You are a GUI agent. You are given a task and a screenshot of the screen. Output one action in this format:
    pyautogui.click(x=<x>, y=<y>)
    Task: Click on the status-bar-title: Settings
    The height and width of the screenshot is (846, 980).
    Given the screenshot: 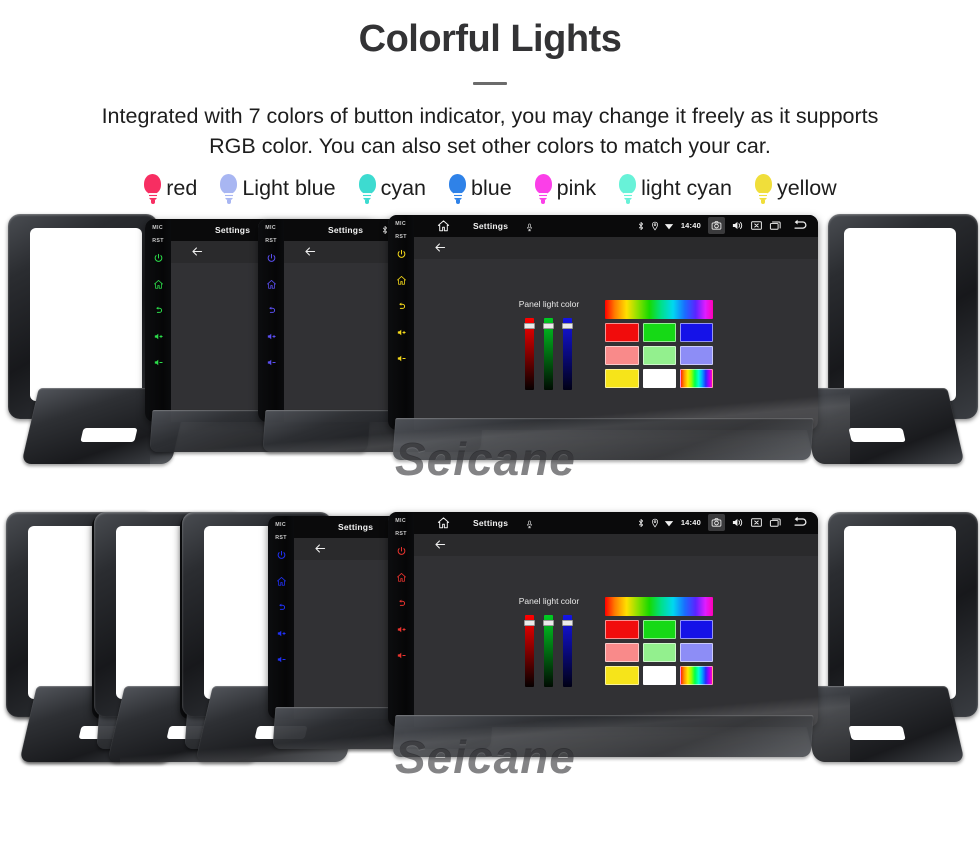 What is the action you would take?
    pyautogui.click(x=491, y=225)
    